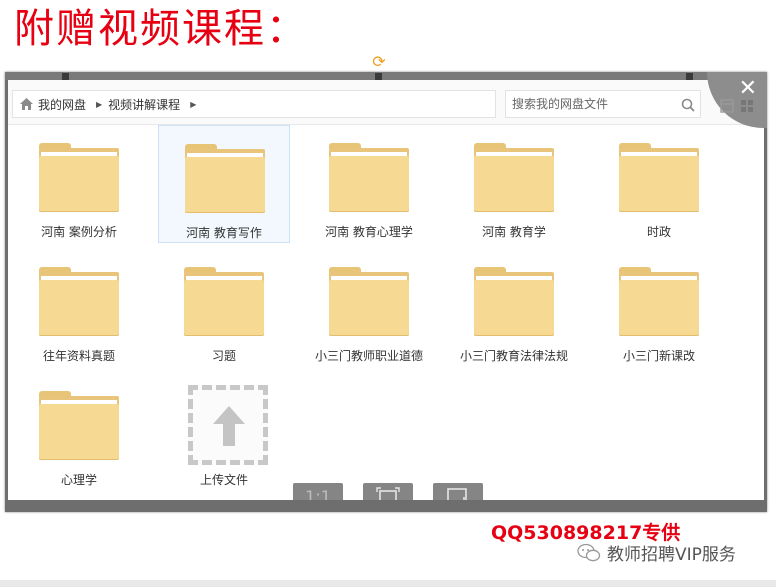 The height and width of the screenshot is (587, 776). Describe the element at coordinates (378, 76) in the screenshot. I see `crop-handle-center` at that location.